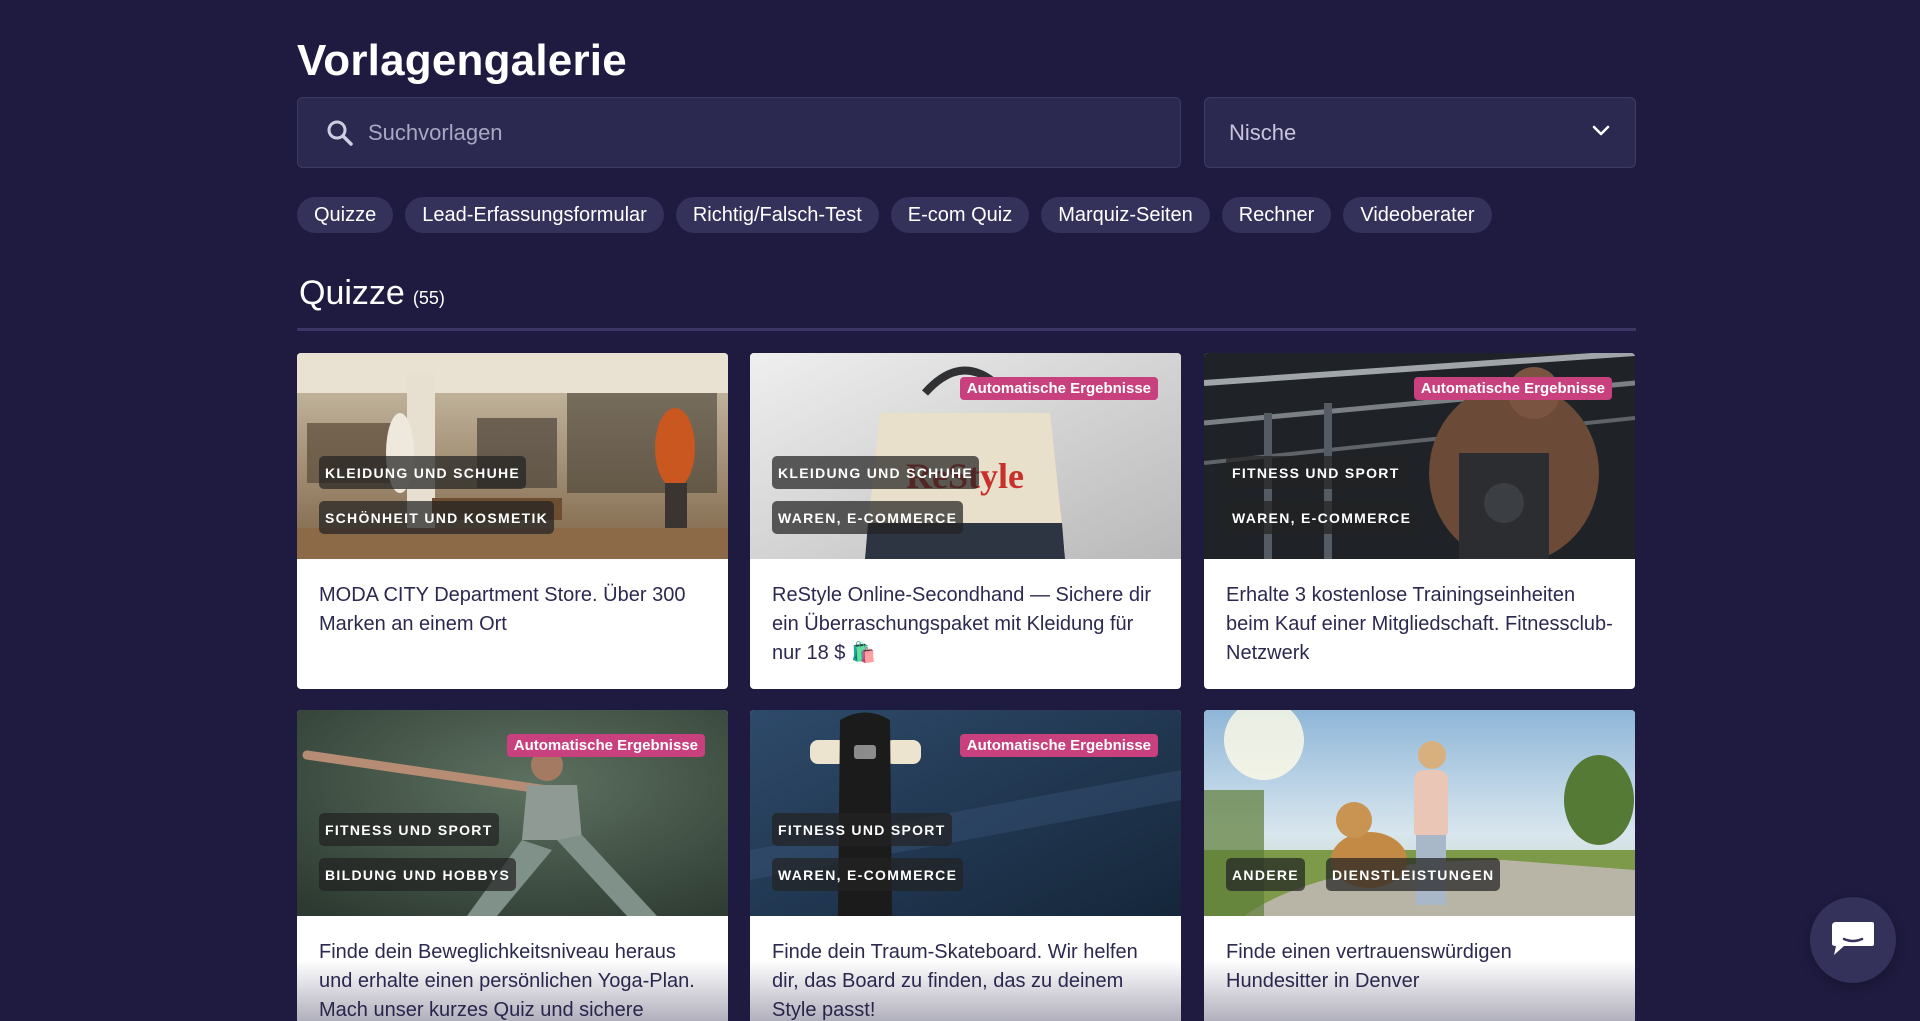  Describe the element at coordinates (340, 133) in the screenshot. I see `search-icon` at that location.